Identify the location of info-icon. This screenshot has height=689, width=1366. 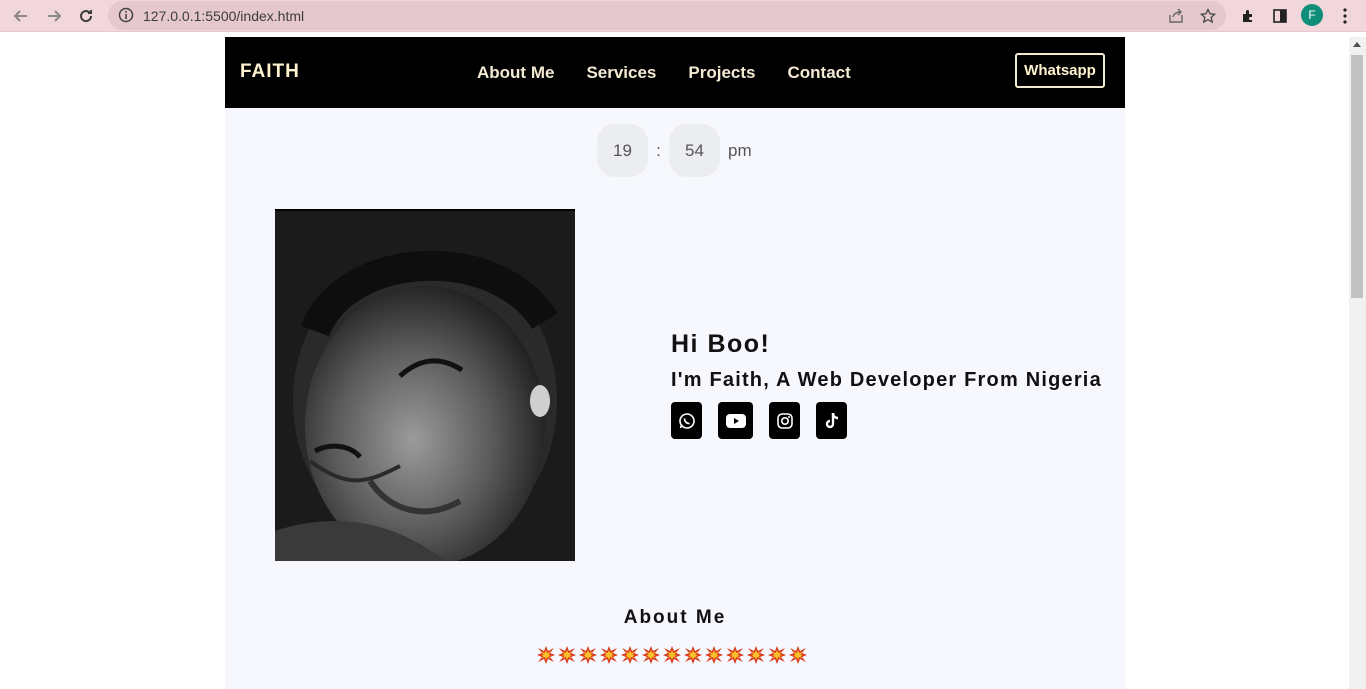
(126, 15).